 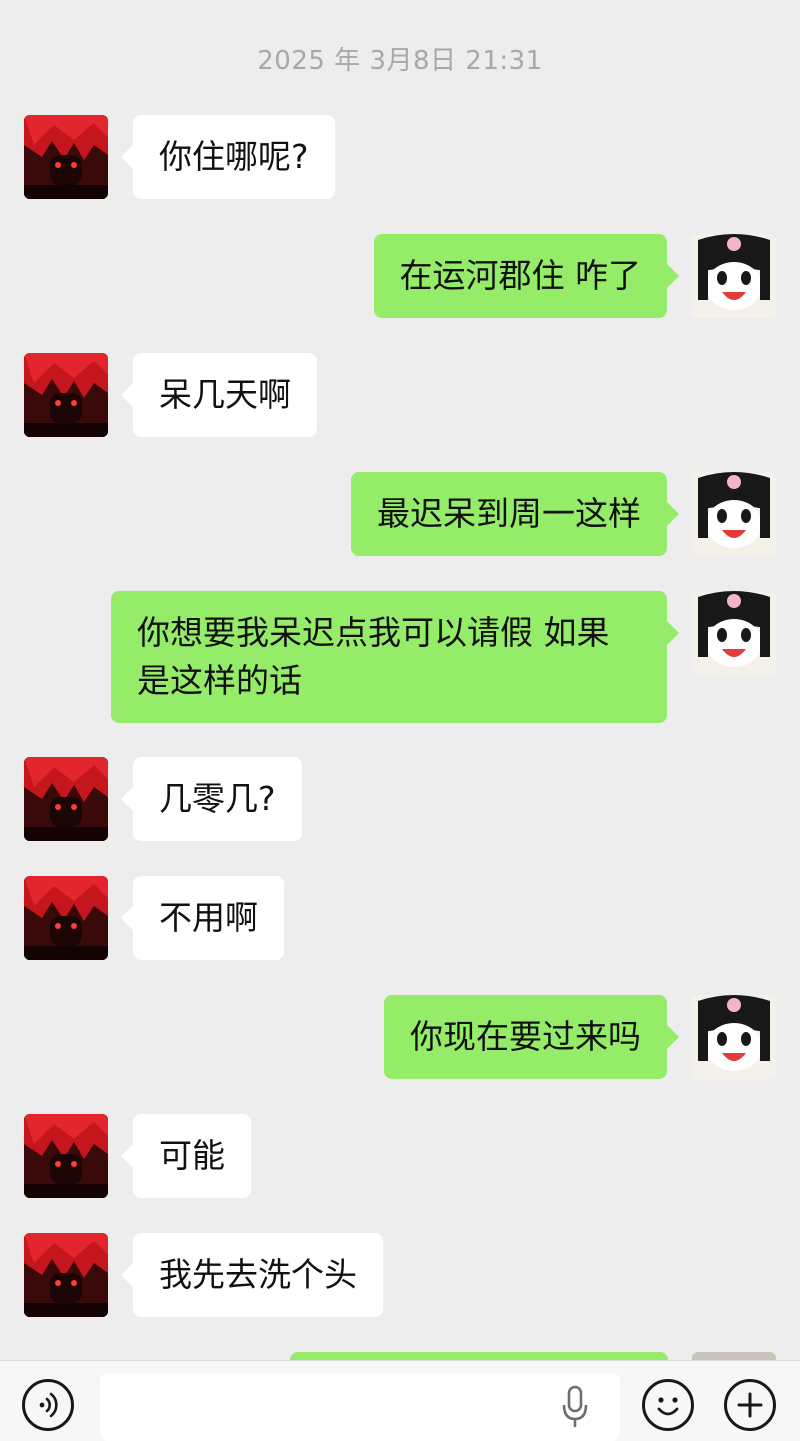 What do you see at coordinates (750, 1405) in the screenshot?
I see `plus-icon` at bounding box center [750, 1405].